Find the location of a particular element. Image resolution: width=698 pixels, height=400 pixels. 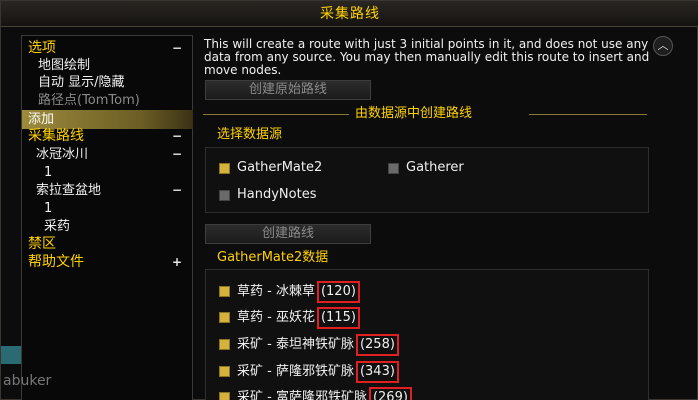

sidebar-item-label: 采集路线 is located at coordinates (56, 136).